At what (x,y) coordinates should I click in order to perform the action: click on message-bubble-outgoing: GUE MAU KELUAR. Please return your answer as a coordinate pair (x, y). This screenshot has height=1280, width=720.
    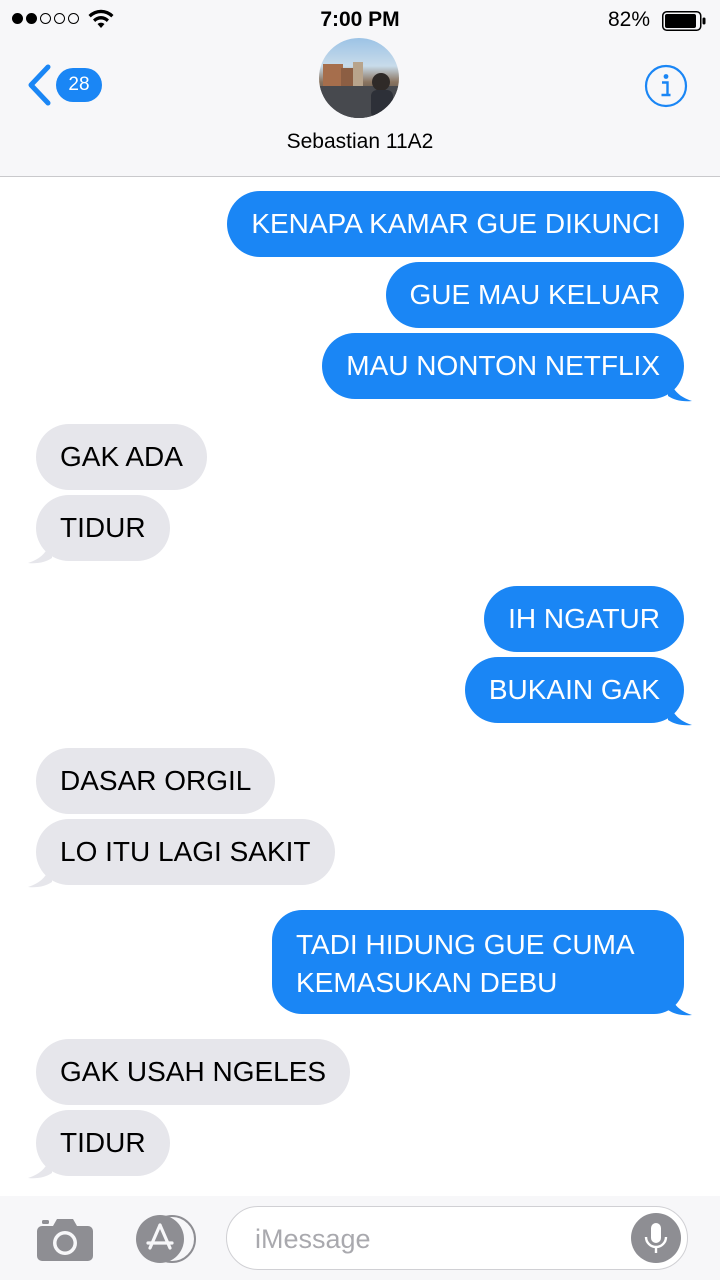
    Looking at the image, I should click on (534, 295).